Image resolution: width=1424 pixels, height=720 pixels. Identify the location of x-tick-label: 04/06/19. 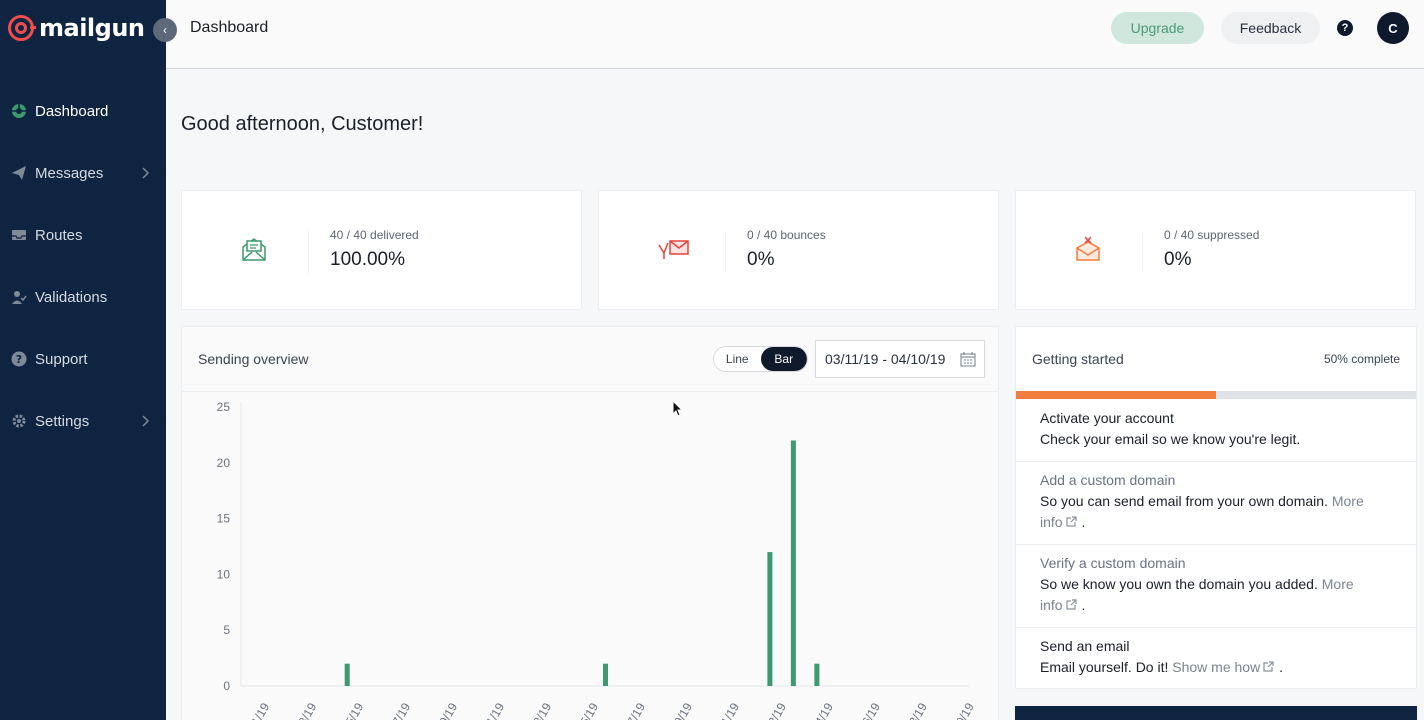
(865, 710).